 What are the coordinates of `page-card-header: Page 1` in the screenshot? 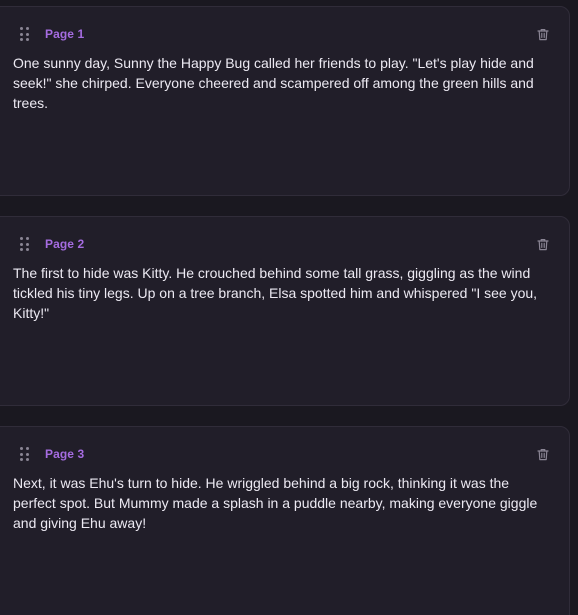 It's located at (285, 34).